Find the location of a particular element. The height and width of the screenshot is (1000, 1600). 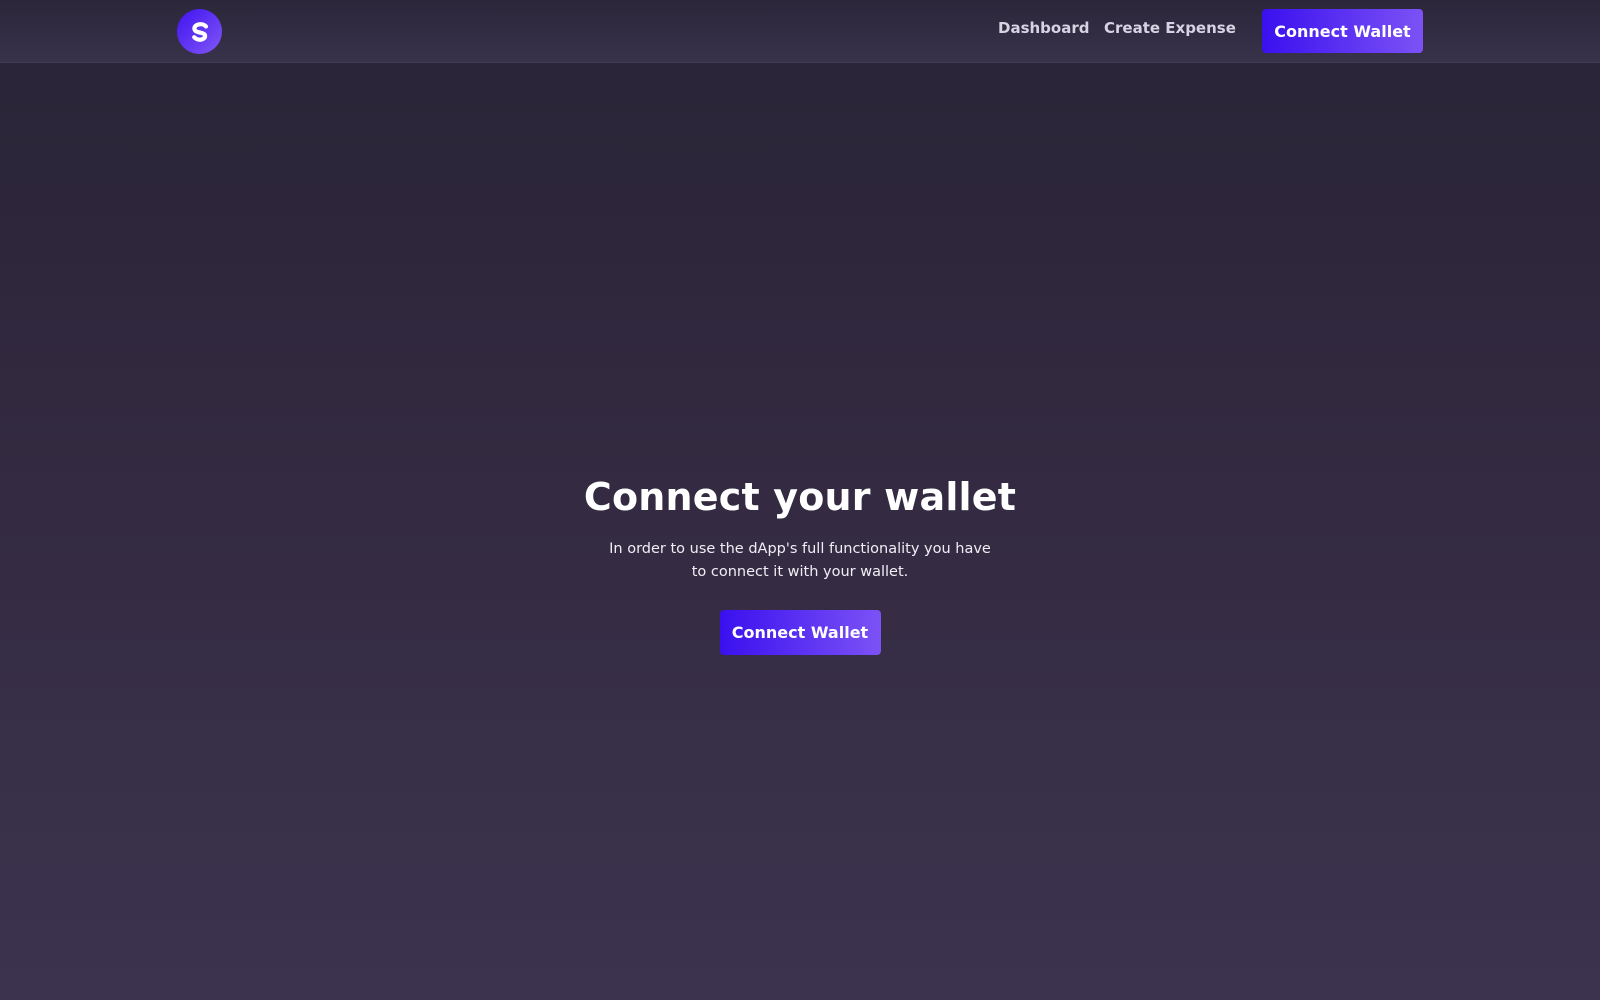

page-title: Connect your wallet is located at coordinates (800, 497).